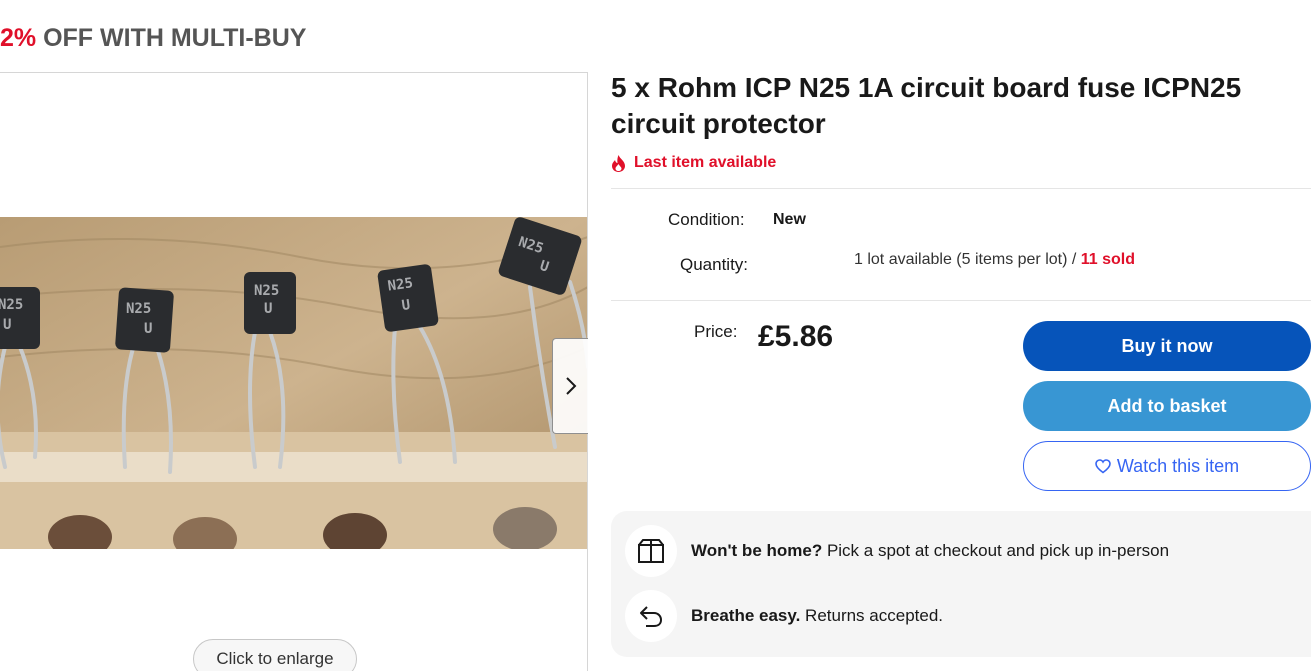  I want to click on buy-it-now-label: Buy it now, so click(1167, 345).